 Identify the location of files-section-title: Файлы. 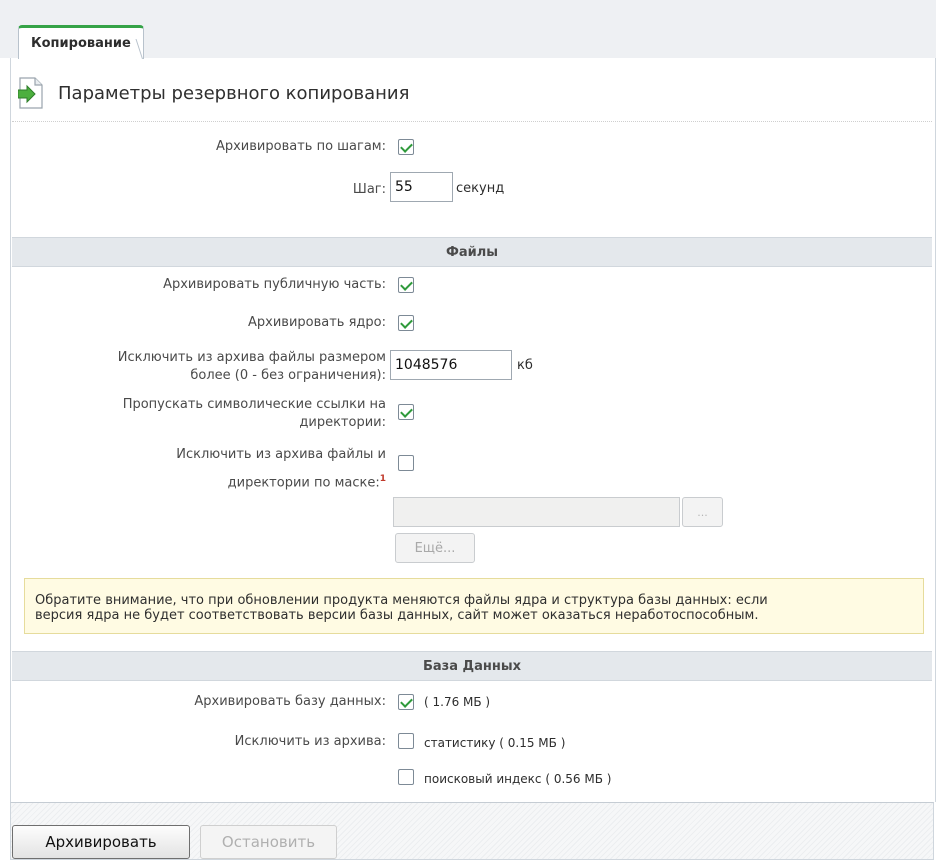
(472, 252).